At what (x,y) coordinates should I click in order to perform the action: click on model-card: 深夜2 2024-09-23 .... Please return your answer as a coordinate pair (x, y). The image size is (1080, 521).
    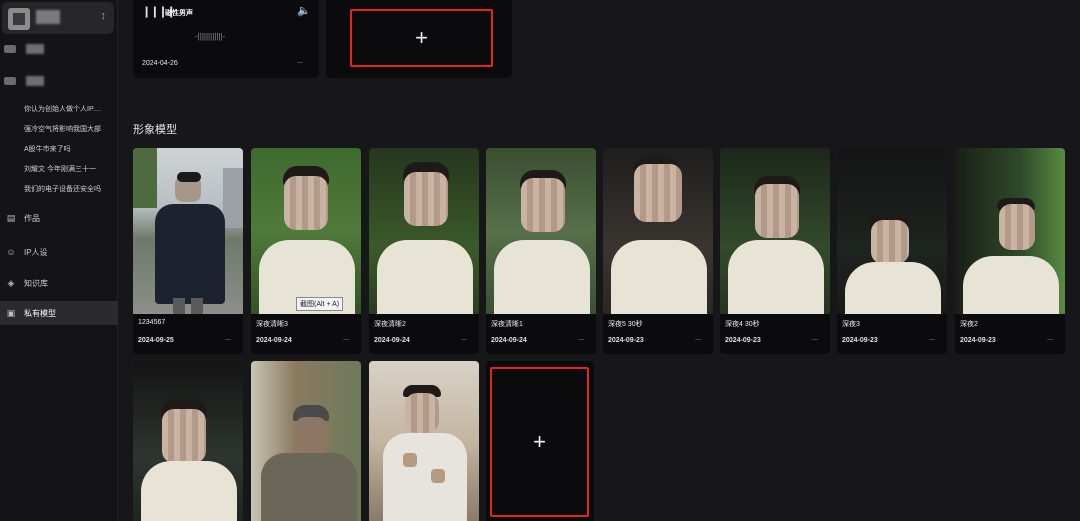
    Looking at the image, I should click on (1010, 251).